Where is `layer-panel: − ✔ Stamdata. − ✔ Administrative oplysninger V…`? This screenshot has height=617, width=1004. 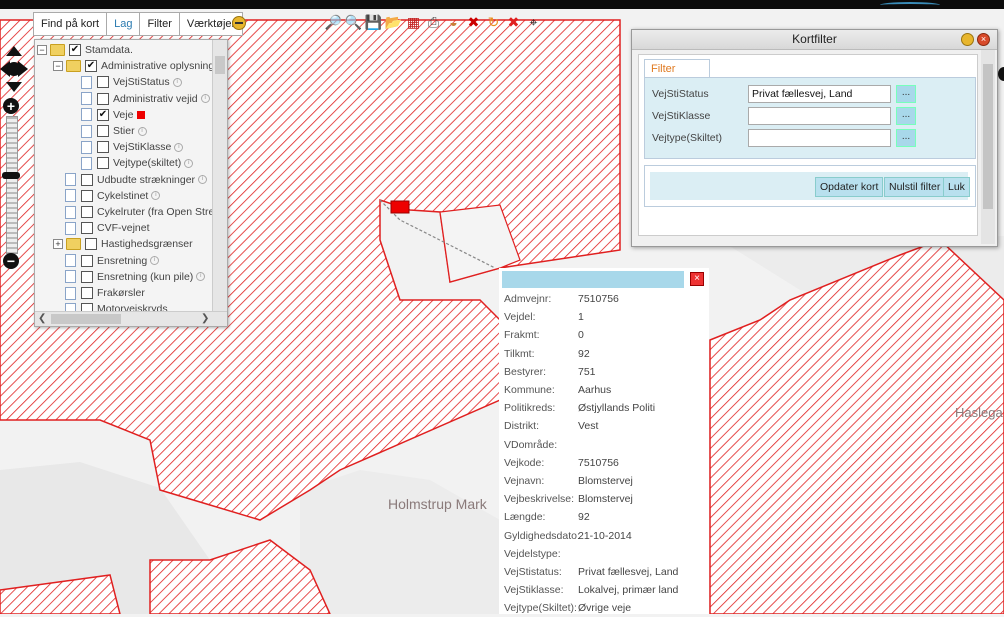
layer-panel: − ✔ Stamdata. − ✔ Administrative oplysninger V… is located at coordinates (131, 183).